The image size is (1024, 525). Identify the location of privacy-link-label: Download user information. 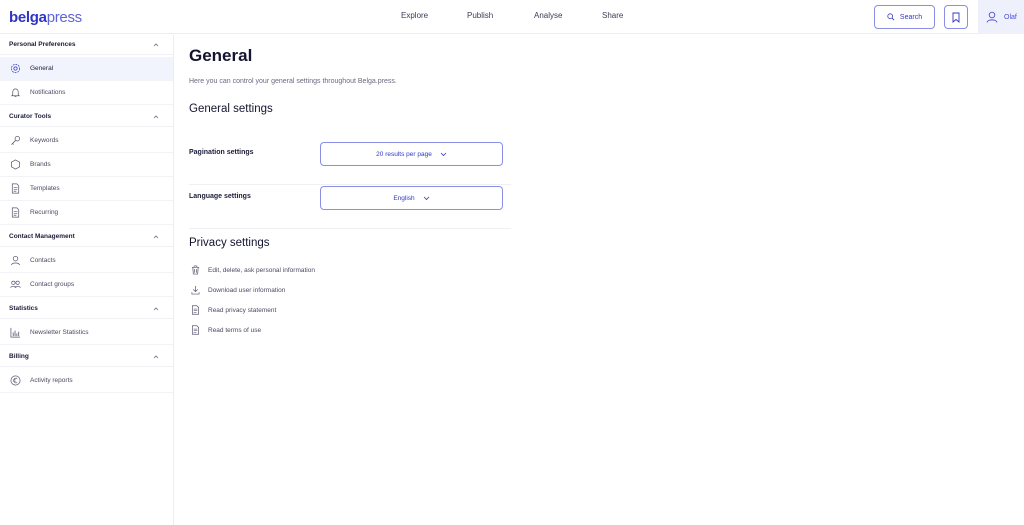
(247, 290).